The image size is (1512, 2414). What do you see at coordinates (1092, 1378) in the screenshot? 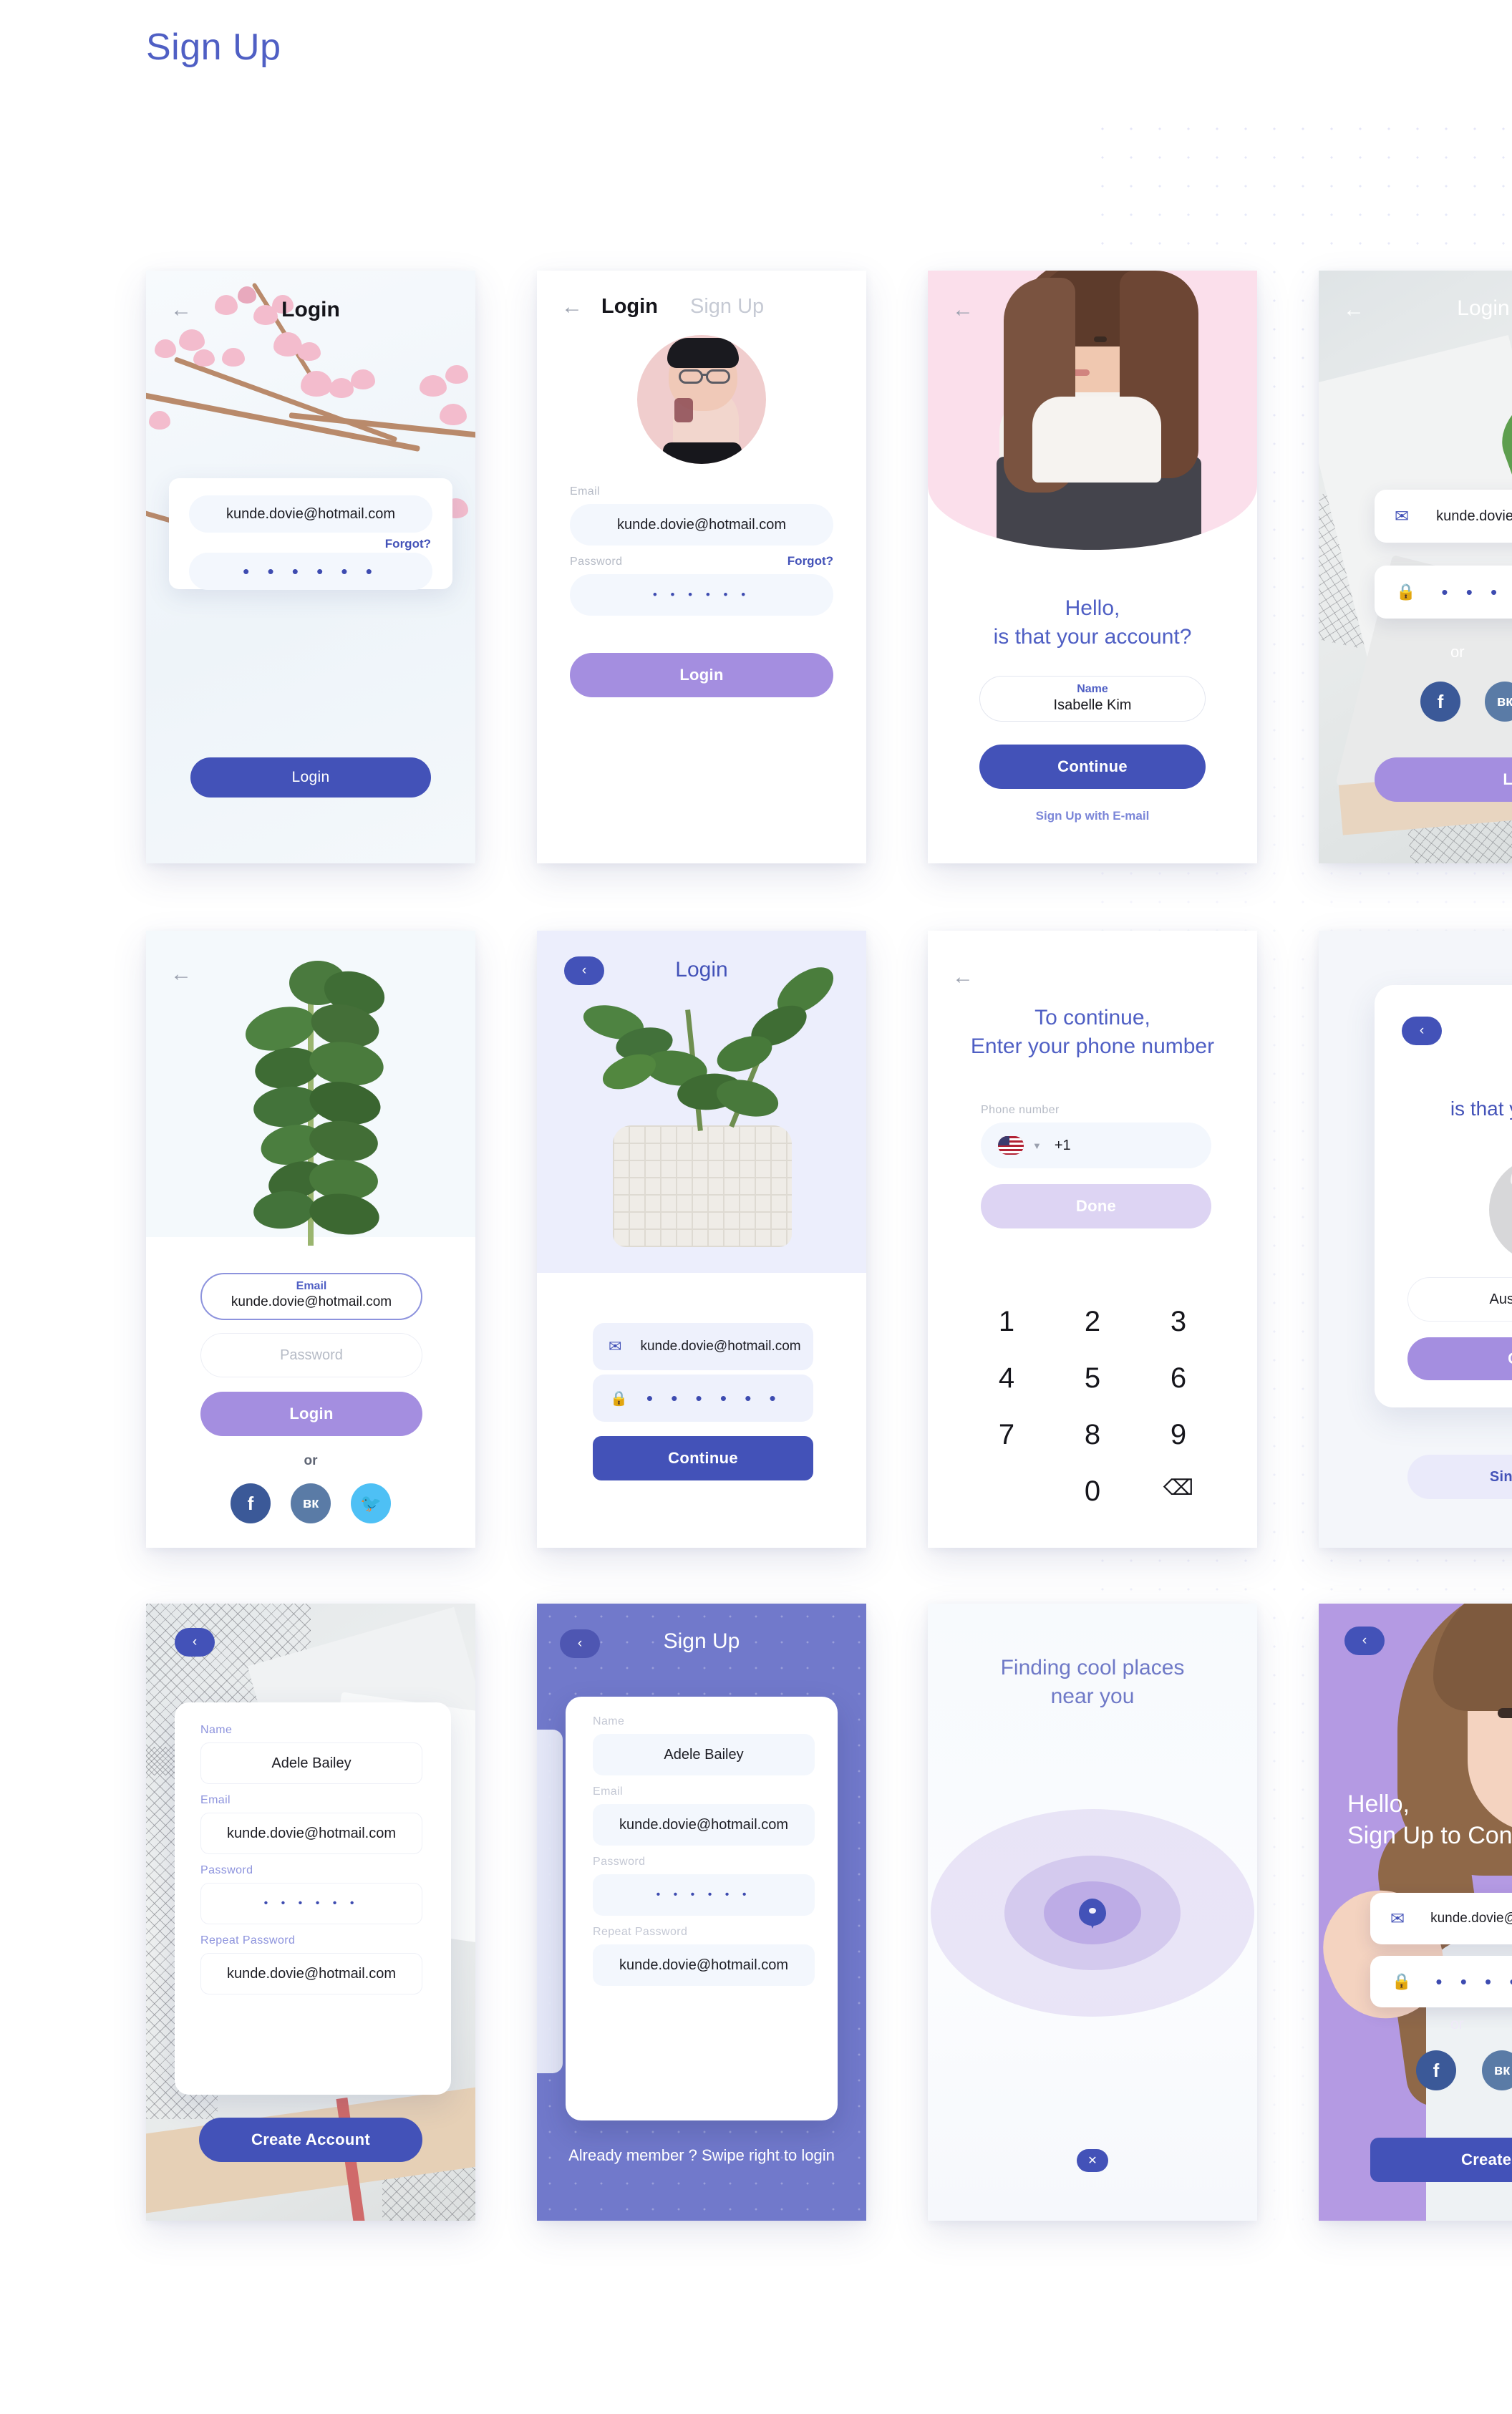
I see `key-5: 5` at bounding box center [1092, 1378].